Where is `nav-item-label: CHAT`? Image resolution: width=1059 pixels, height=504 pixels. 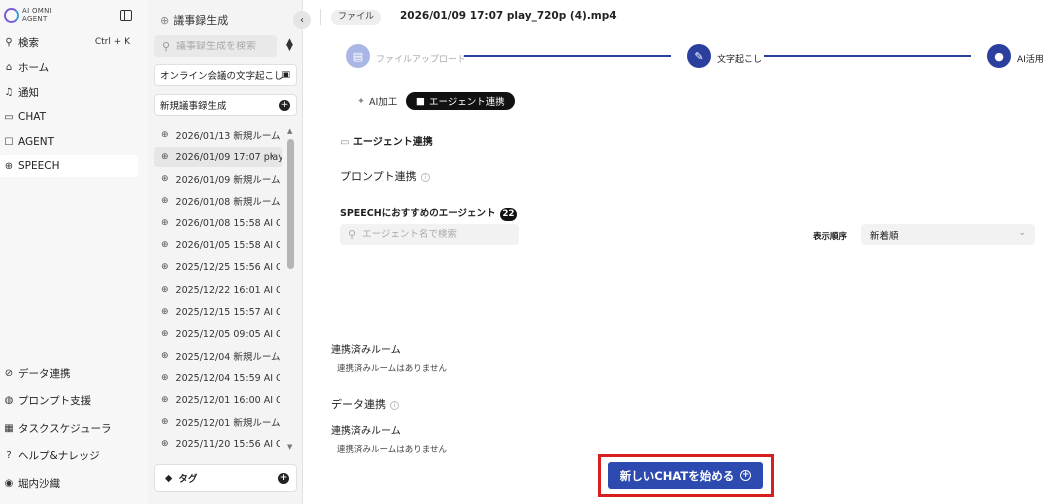
nav-item-label: CHAT is located at coordinates (32, 117).